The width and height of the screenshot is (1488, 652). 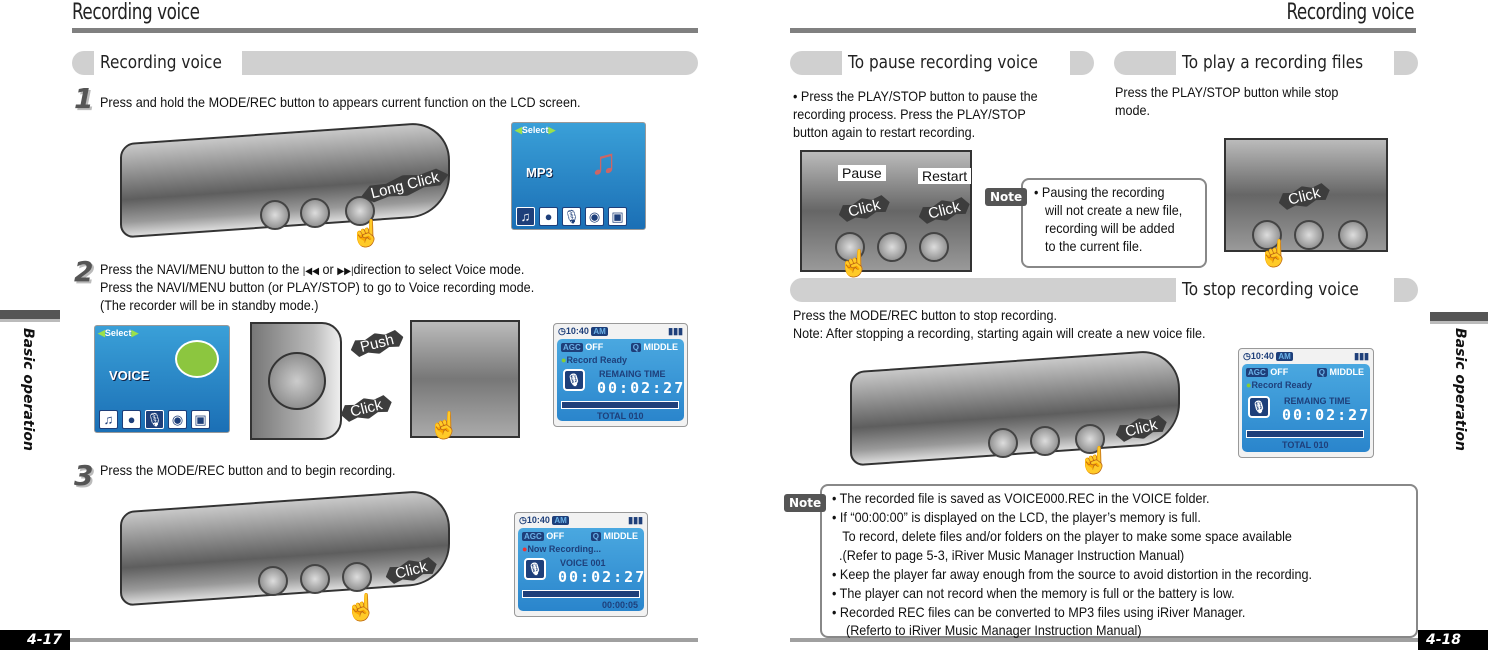 What do you see at coordinates (1110, 228) in the screenshot?
I see `pause-note-line-3: recording will be added` at bounding box center [1110, 228].